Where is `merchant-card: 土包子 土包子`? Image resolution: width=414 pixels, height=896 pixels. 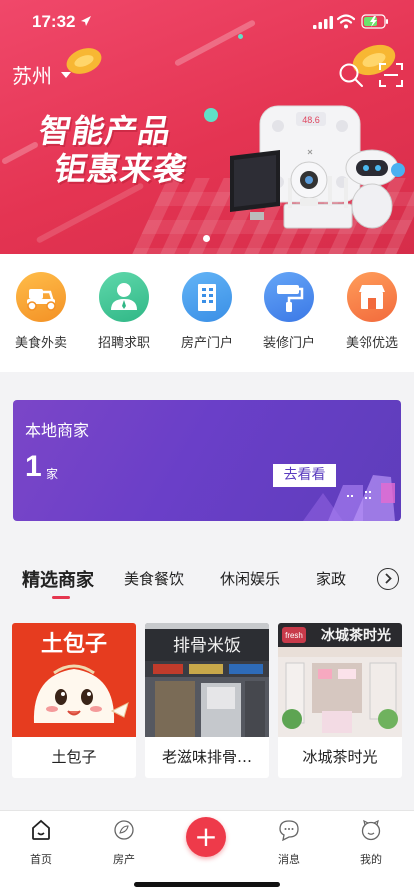
merchant-card: 土包子 土包子 is located at coordinates (74, 700).